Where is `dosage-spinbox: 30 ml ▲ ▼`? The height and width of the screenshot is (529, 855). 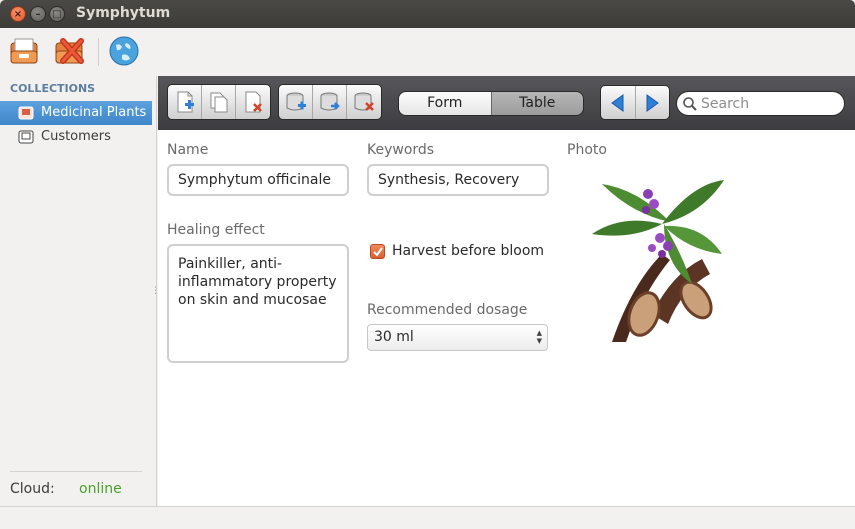 dosage-spinbox: 30 ml ▲ ▼ is located at coordinates (457, 337).